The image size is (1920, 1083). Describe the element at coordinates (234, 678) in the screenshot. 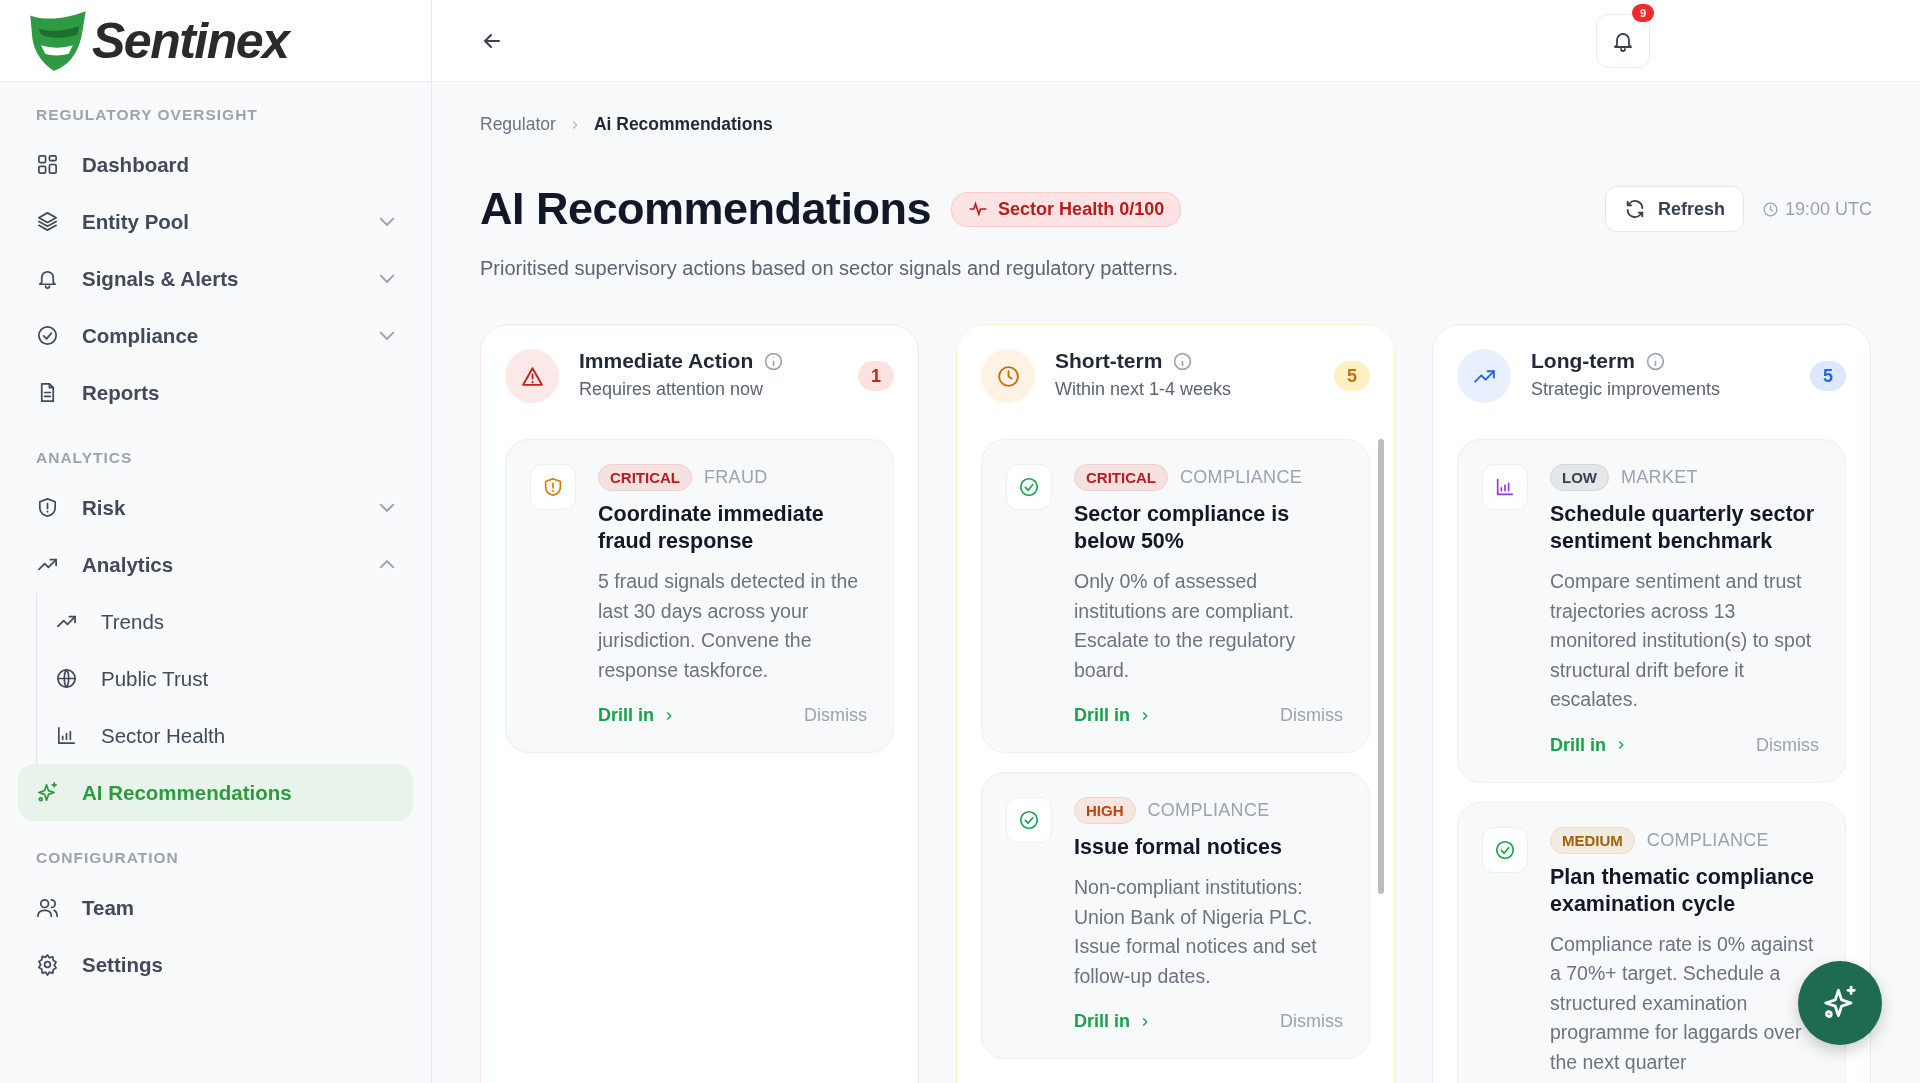

I see `nav-subitem: Public Trust` at that location.